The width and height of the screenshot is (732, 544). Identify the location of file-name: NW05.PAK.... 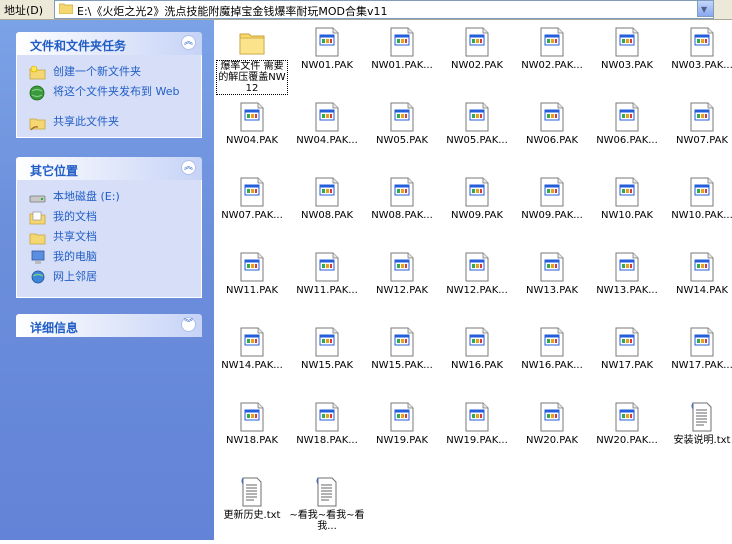
(477, 140).